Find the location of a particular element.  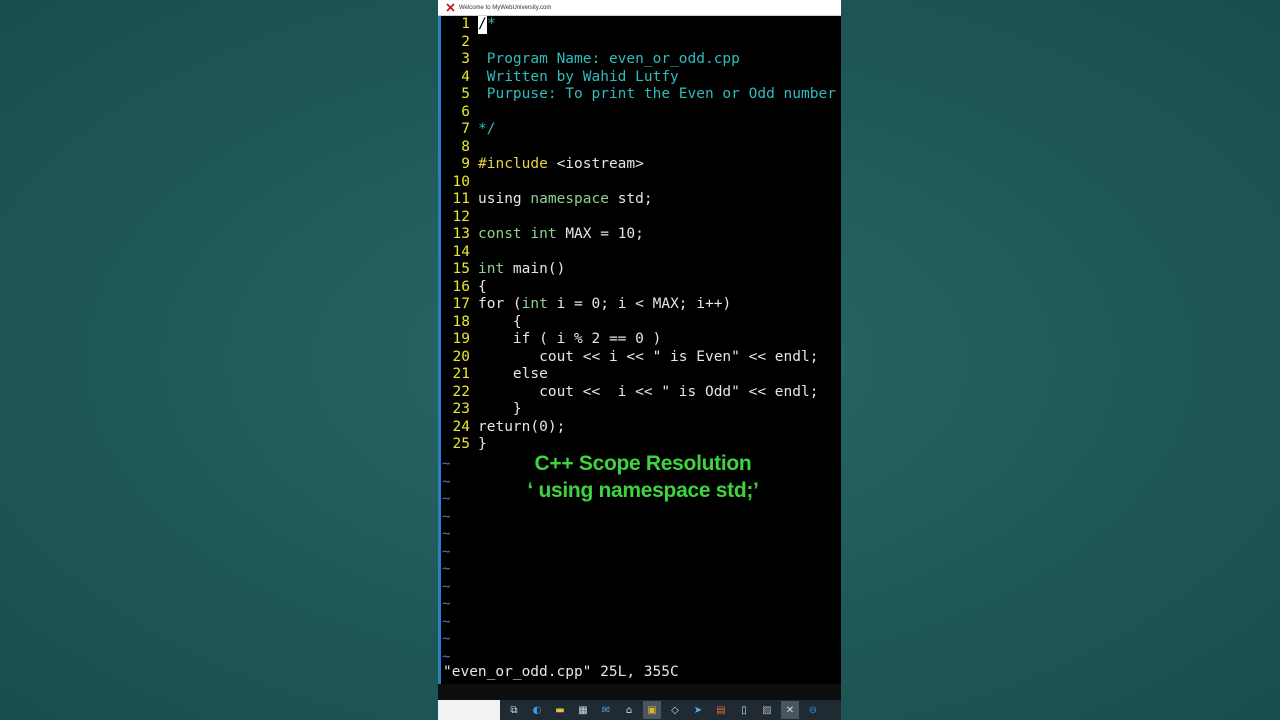

code-token: Written by Wahid Lutfy is located at coordinates (578, 76).